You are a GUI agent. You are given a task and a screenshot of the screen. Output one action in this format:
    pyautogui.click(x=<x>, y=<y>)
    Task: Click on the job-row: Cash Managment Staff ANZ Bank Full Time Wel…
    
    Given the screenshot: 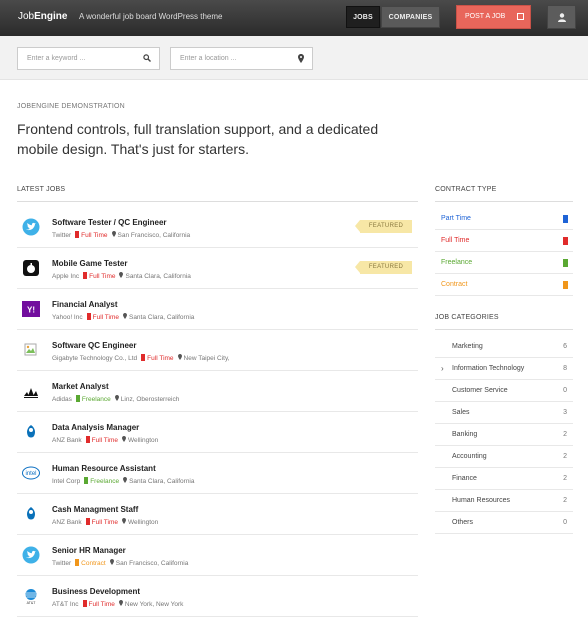 What is the action you would take?
    pyautogui.click(x=217, y=514)
    